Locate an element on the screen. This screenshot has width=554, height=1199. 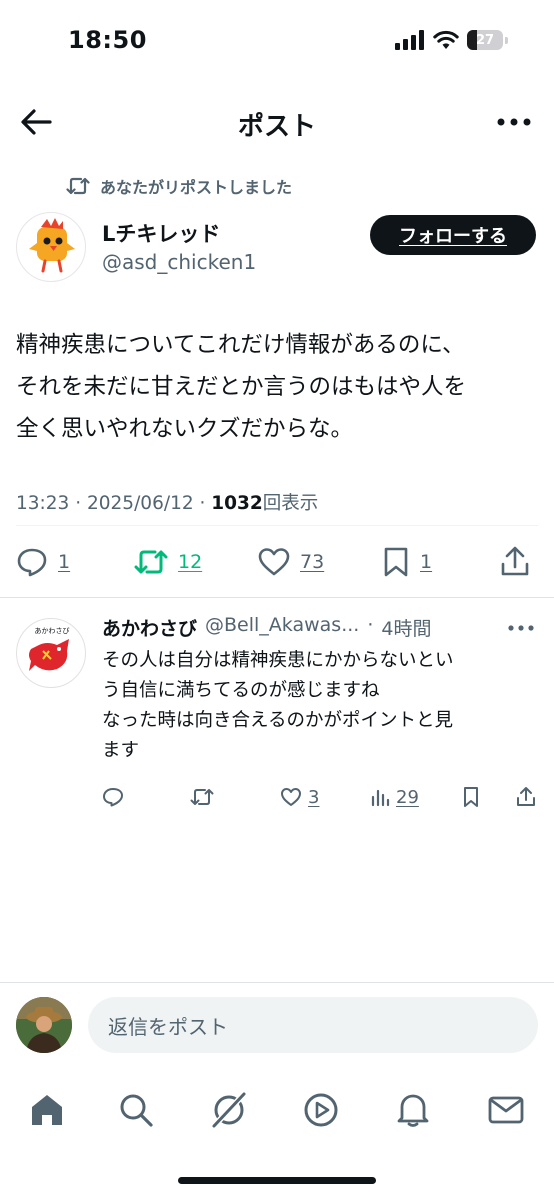
battery-percent: 27 is located at coordinates (485, 40).